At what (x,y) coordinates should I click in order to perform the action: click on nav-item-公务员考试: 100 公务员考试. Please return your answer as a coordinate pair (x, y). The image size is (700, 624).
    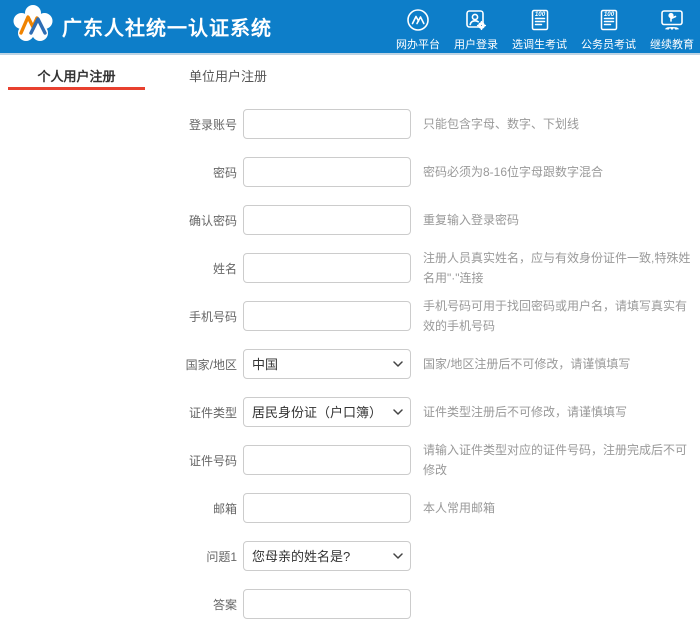
    Looking at the image, I should click on (608, 26).